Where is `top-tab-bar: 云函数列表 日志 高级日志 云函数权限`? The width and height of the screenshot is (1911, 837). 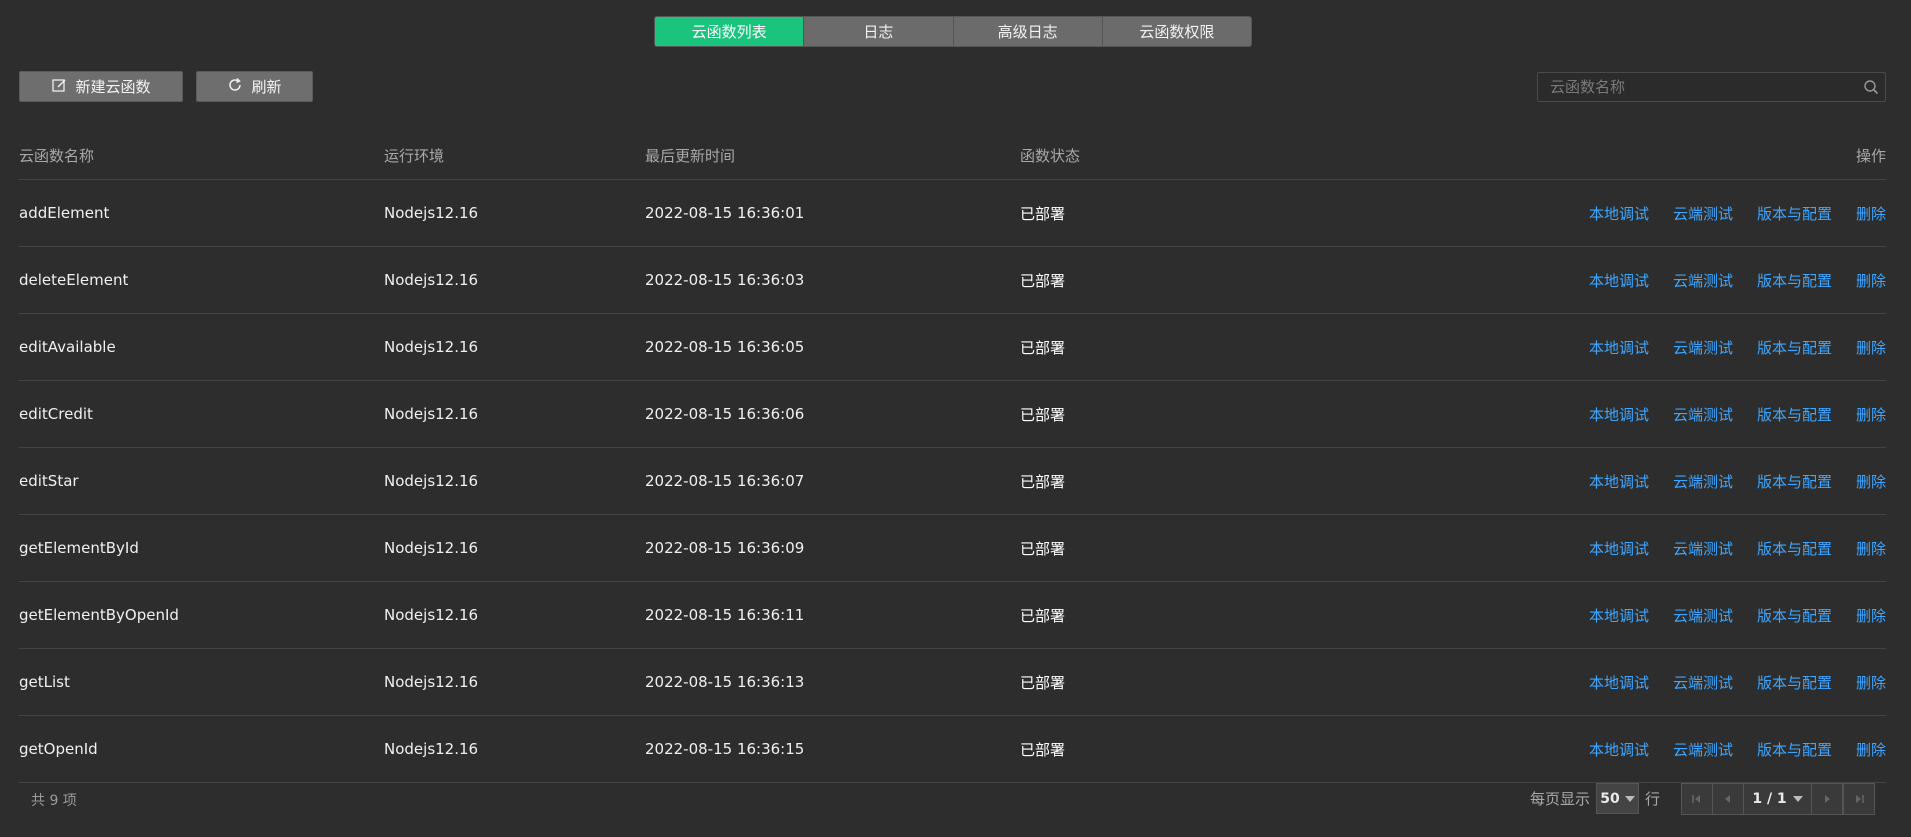
top-tab-bar: 云函数列表 日志 高级日志 云函数权限 is located at coordinates (953, 31).